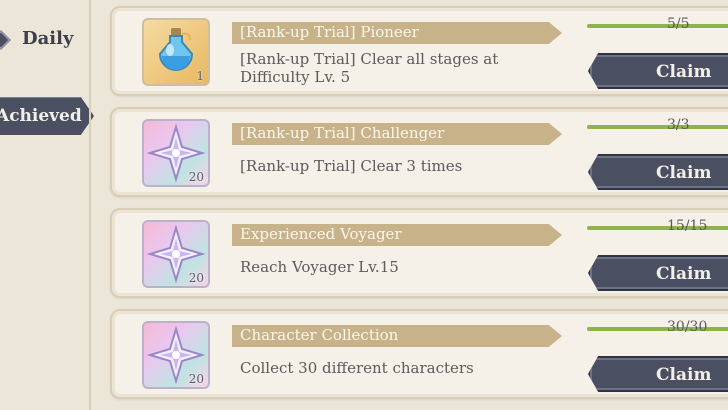 This screenshot has height=410, width=728. Describe the element at coordinates (48, 38) in the screenshot. I see `tab-daily-label: Daily` at that location.